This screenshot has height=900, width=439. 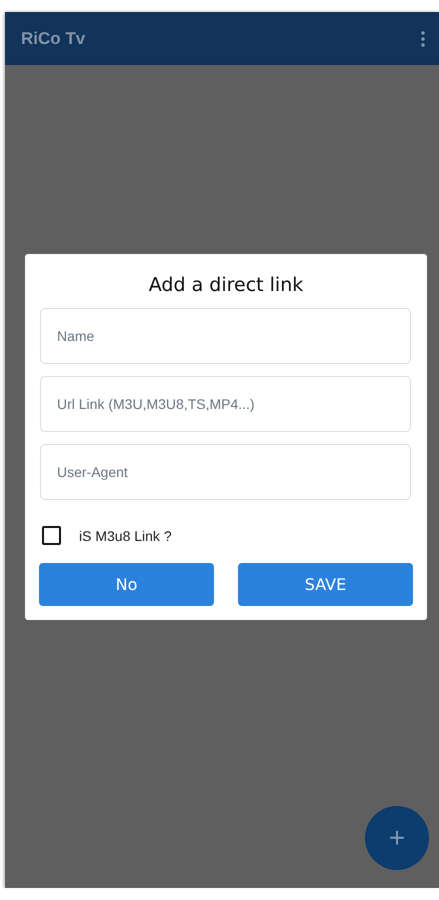 I want to click on input-field: Url Link (M3U,M3U8,TS,MP4...), so click(x=225, y=404).